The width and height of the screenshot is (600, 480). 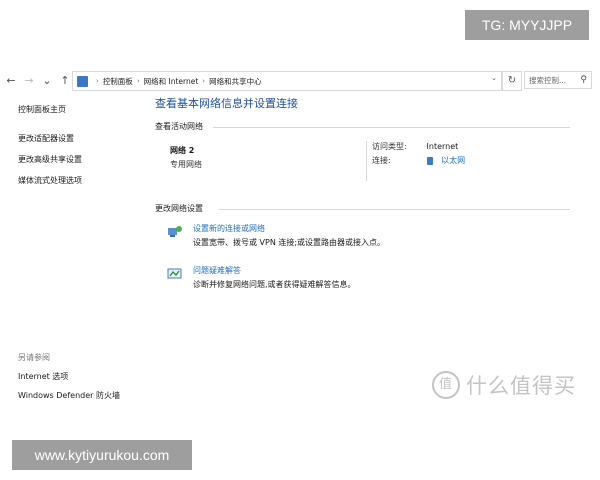 I want to click on sidebar: 控制面板主页 更改适配器设置 更改高级共享设置 媒体流式处理选项, so click(x=83, y=150).